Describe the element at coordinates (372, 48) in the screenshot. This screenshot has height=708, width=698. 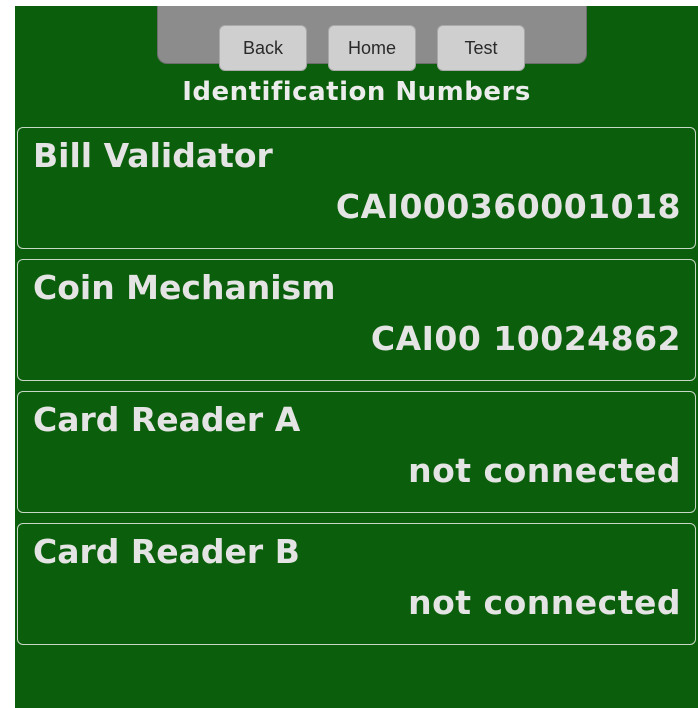
I see `home-button: Home` at that location.